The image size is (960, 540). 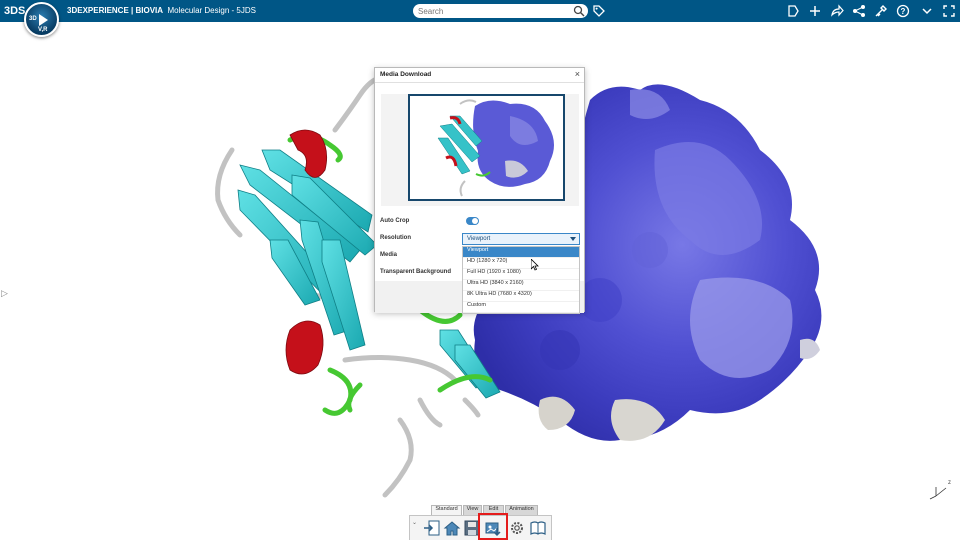 I want to click on resolution-label: Resolution, so click(x=395, y=238).